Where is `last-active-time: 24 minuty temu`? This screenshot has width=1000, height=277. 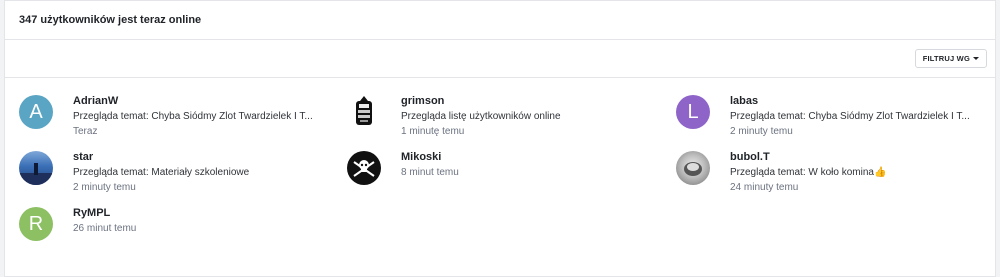
last-active-time: 24 minuty temu is located at coordinates (764, 187).